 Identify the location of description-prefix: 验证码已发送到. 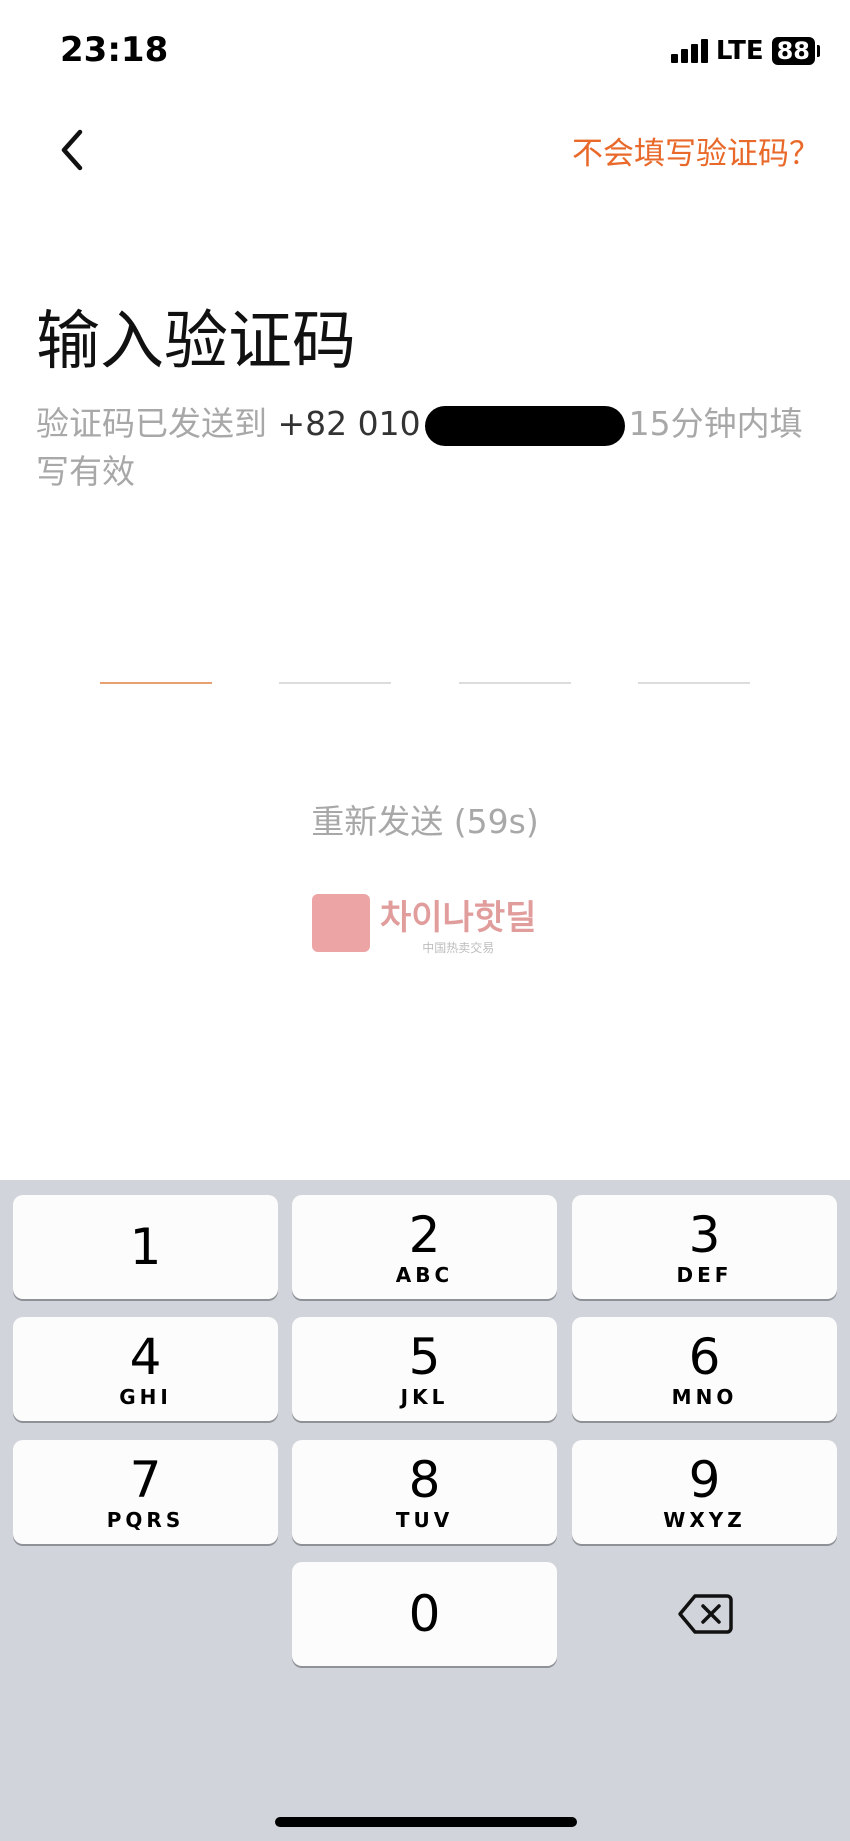
(151, 423).